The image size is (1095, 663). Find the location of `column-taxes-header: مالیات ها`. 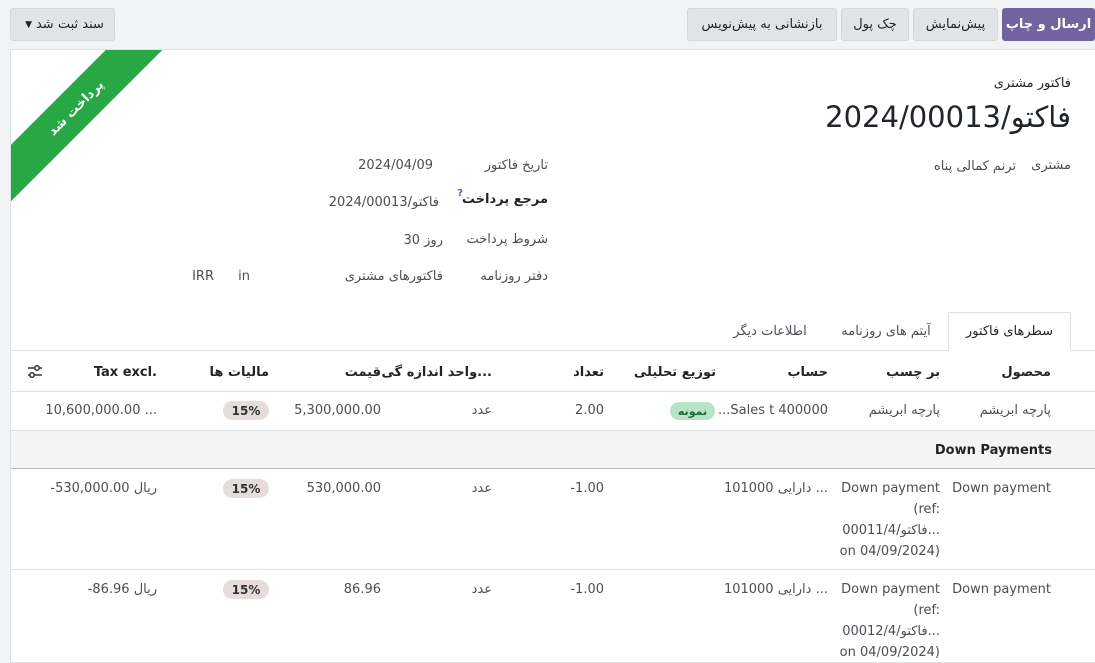

column-taxes-header: مالیات ها is located at coordinates (239, 372).